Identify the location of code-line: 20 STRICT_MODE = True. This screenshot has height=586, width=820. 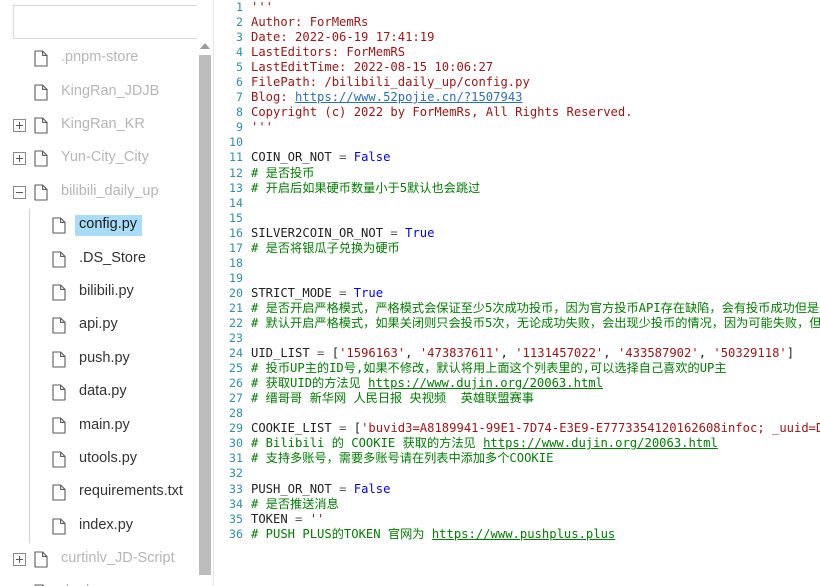
(517, 293).